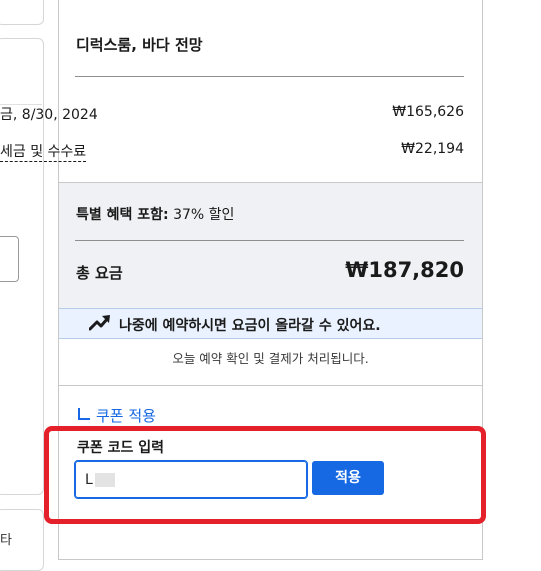  Describe the element at coordinates (428, 112) in the screenshot. I see `room-price: ₩165,626` at that location.